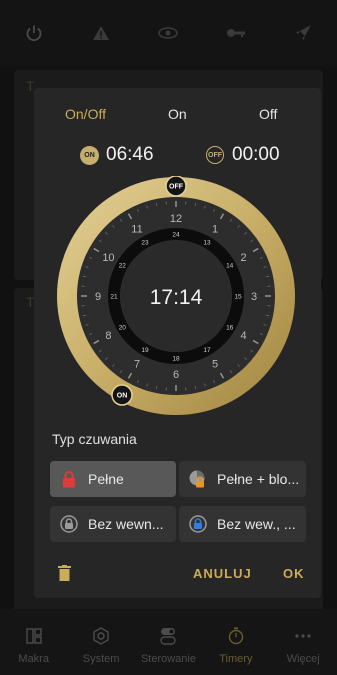 This screenshot has width=337, height=675. What do you see at coordinates (198, 524) in the screenshot?
I see `lock-blue-icon` at bounding box center [198, 524].